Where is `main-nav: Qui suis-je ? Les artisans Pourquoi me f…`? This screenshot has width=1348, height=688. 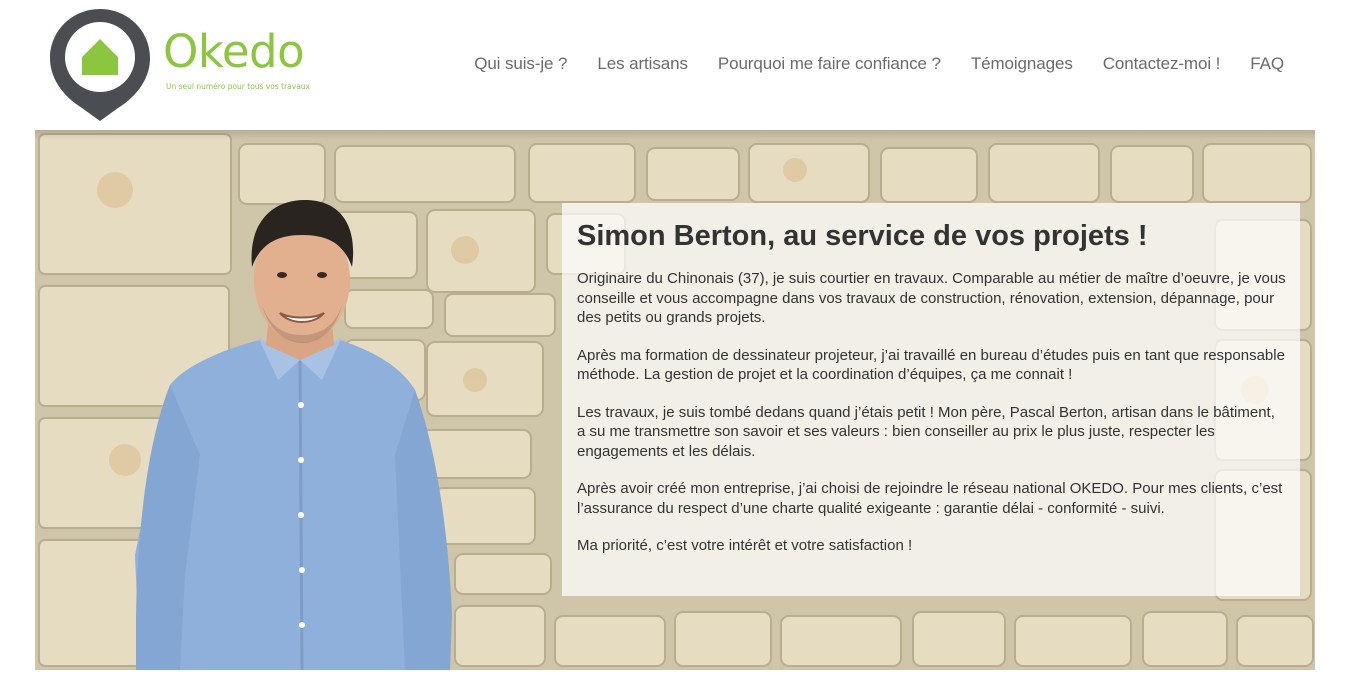 main-nav: Qui suis-je ? Les artisans Pourquoi me f… is located at coordinates (879, 64).